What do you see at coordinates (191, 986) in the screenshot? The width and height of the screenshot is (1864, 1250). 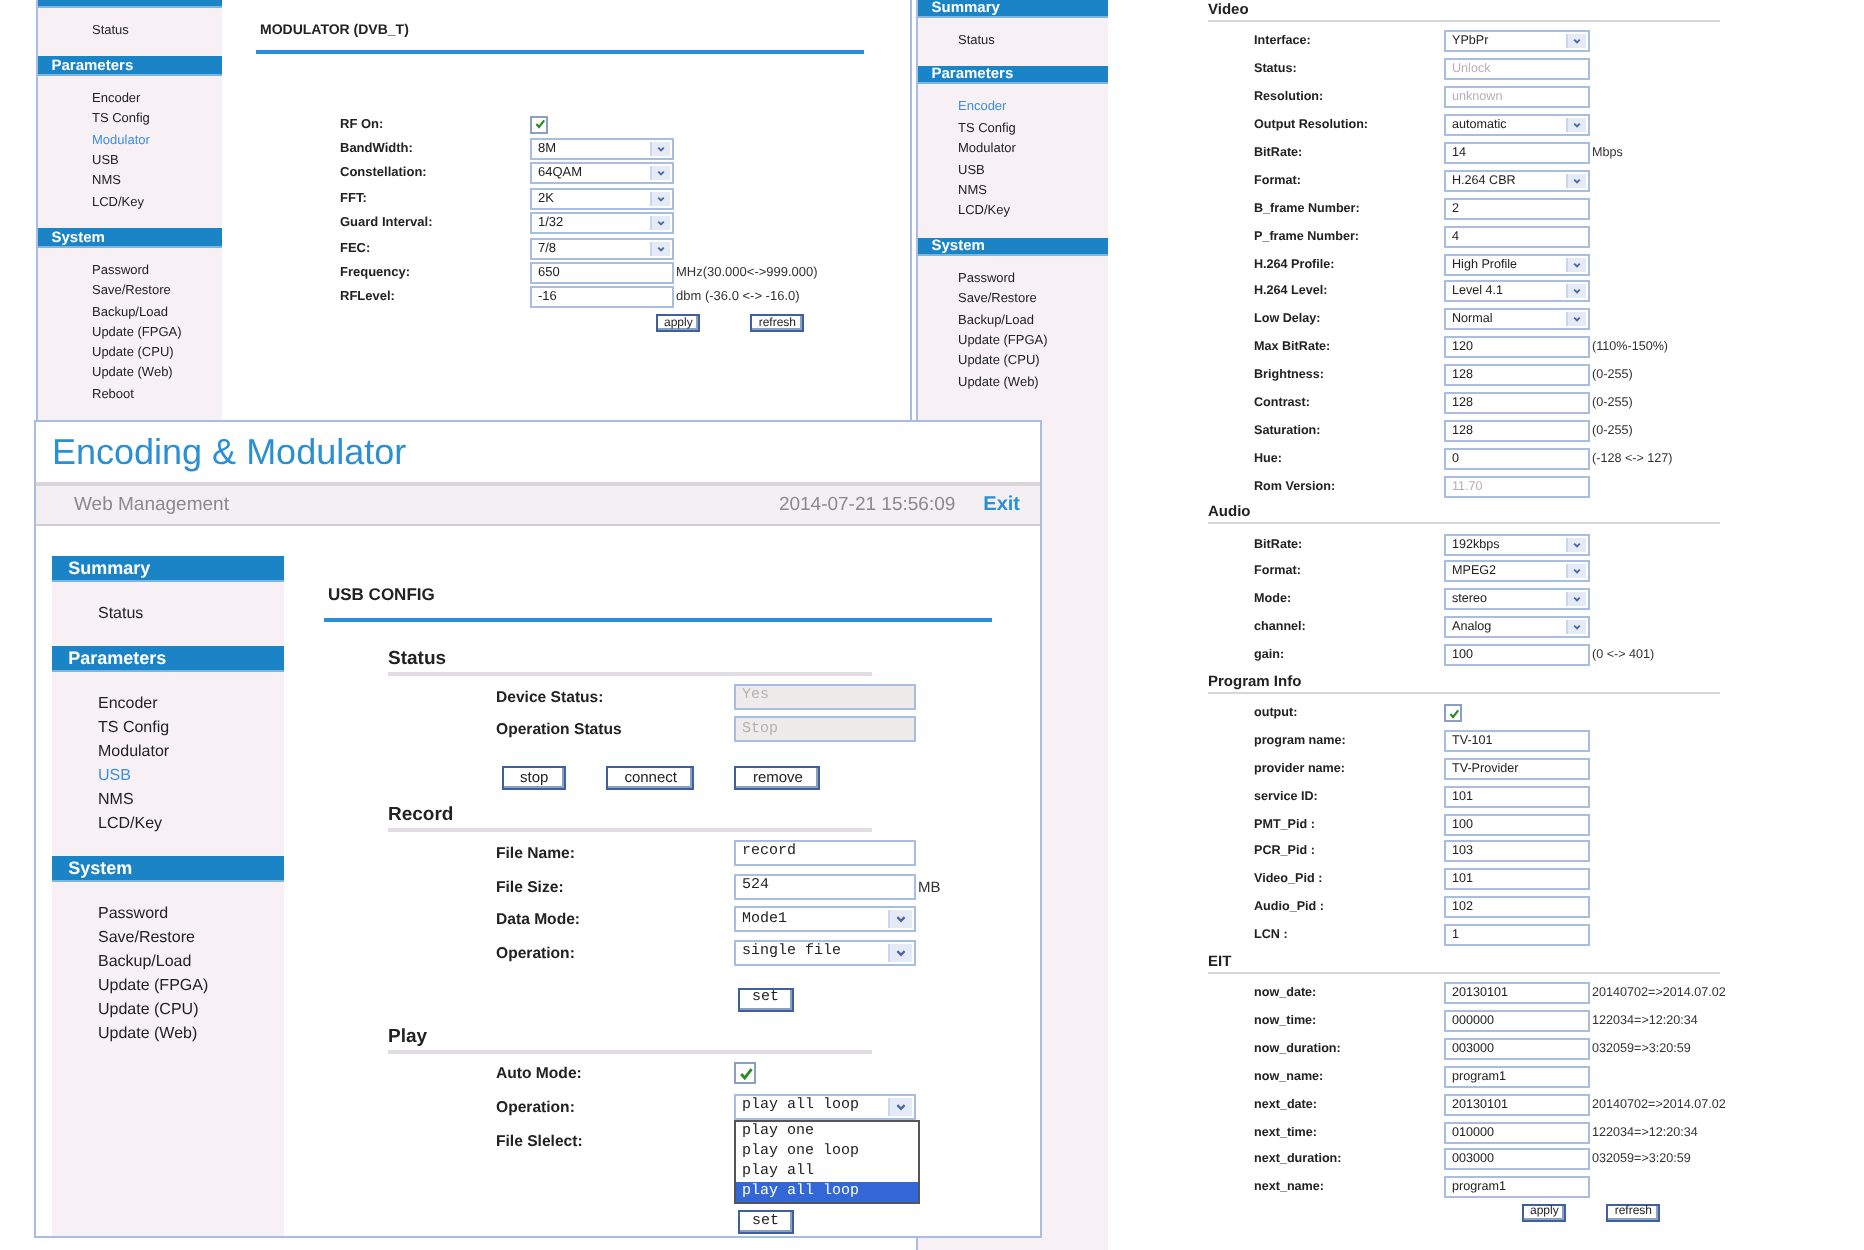 I see `sidebar-item: Update (FPGA)` at bounding box center [191, 986].